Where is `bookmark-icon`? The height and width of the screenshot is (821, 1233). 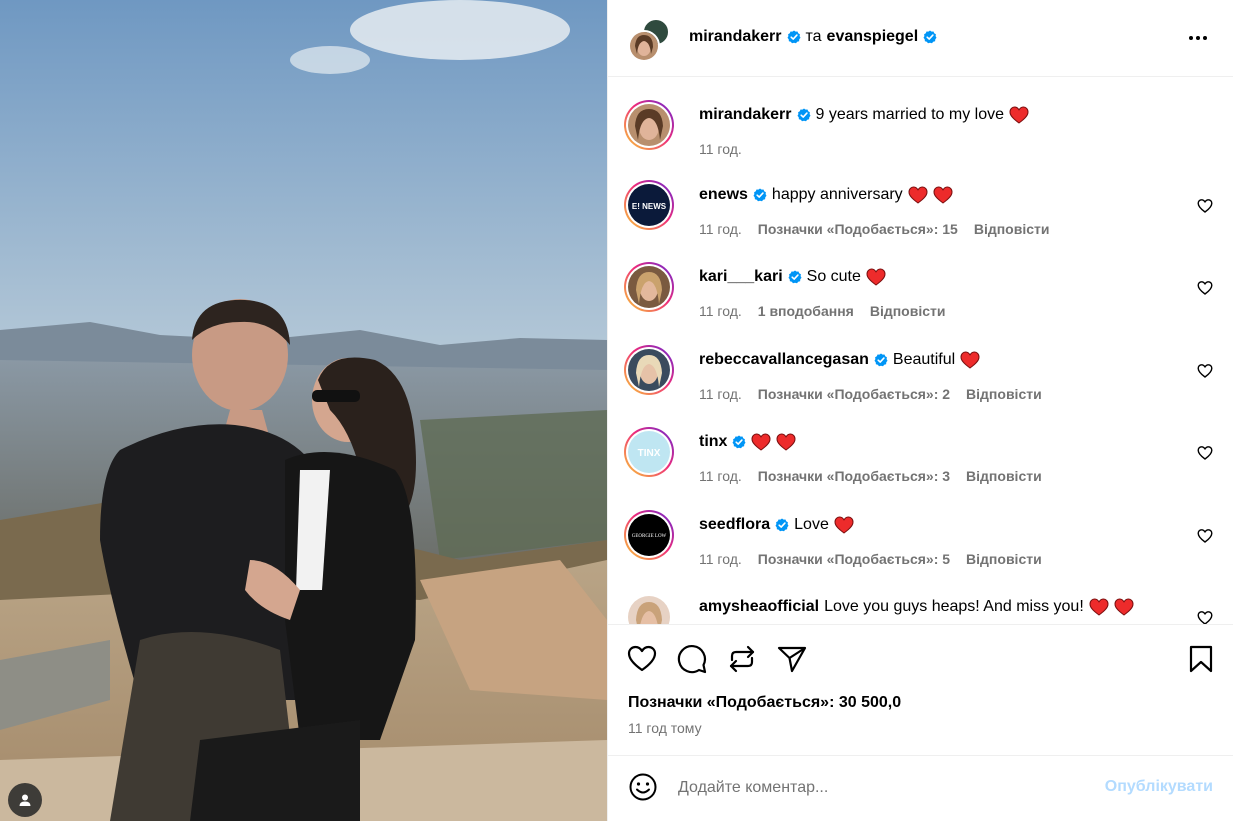
bookmark-icon is located at coordinates (1201, 659).